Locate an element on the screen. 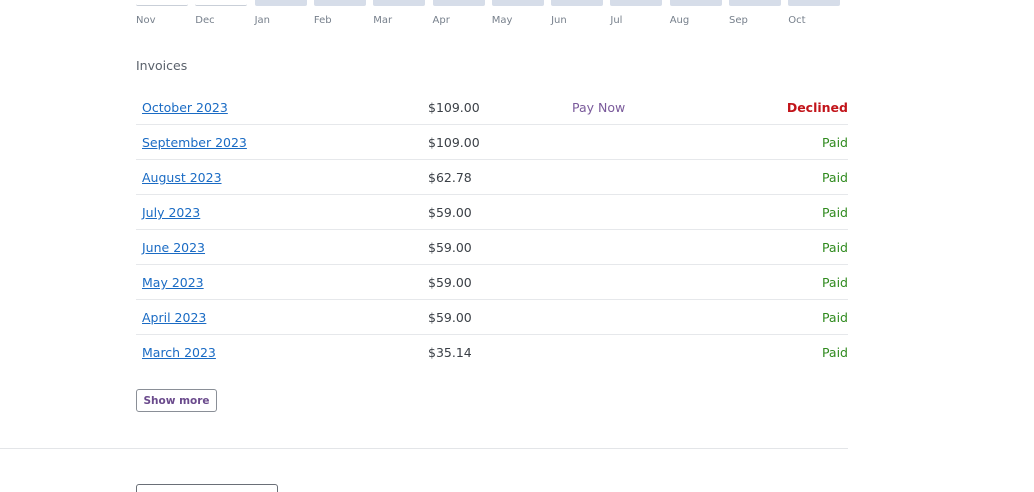  invoice-month-link: July 2023 is located at coordinates (171, 212).